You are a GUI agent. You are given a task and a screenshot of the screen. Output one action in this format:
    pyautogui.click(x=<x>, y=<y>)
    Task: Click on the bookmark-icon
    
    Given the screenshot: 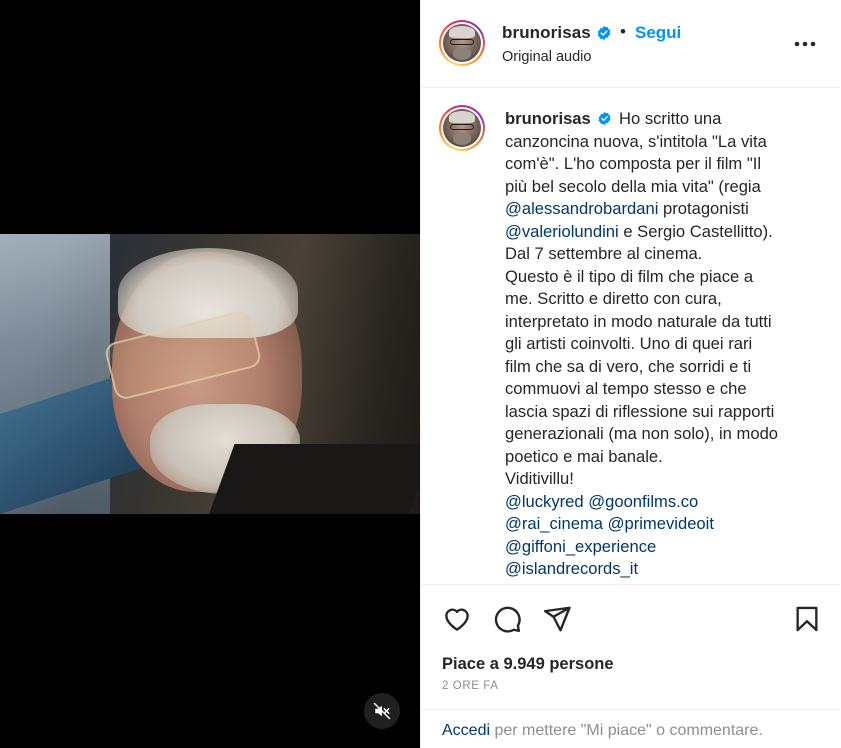 What is the action you would take?
    pyautogui.click(x=807, y=619)
    